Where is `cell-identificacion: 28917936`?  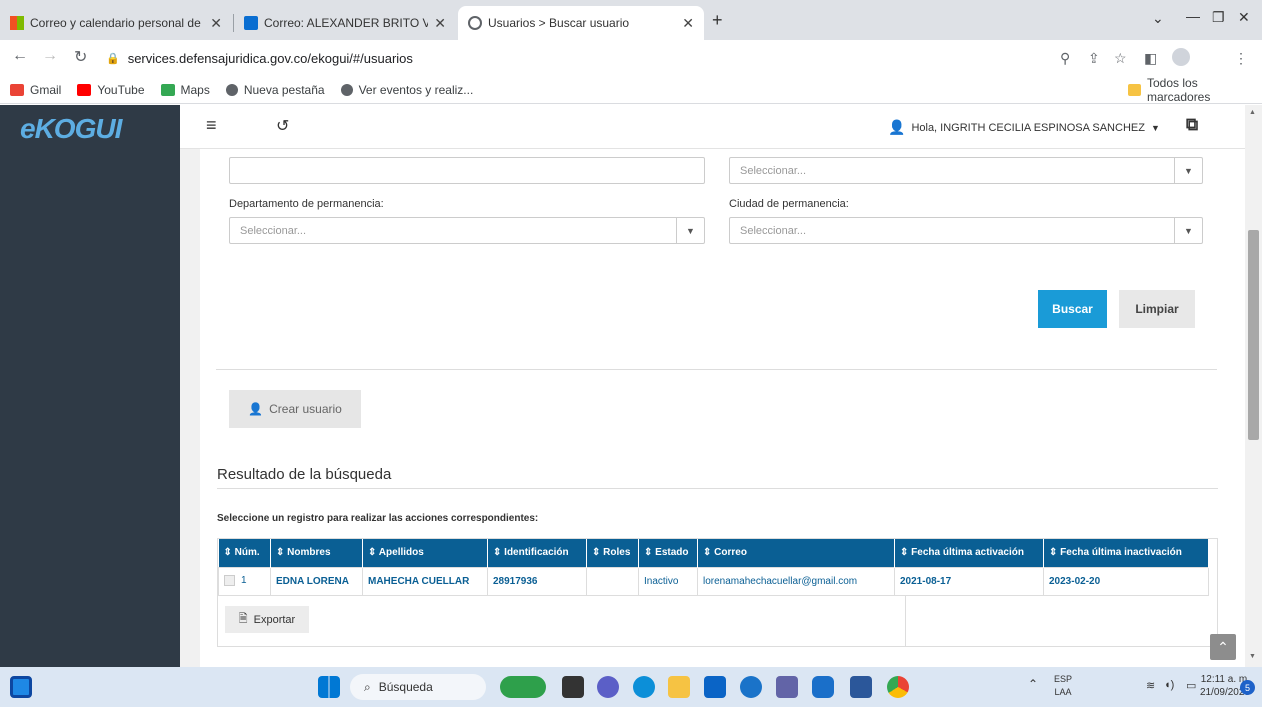
cell-identificacion: 28917936 is located at coordinates (537, 581).